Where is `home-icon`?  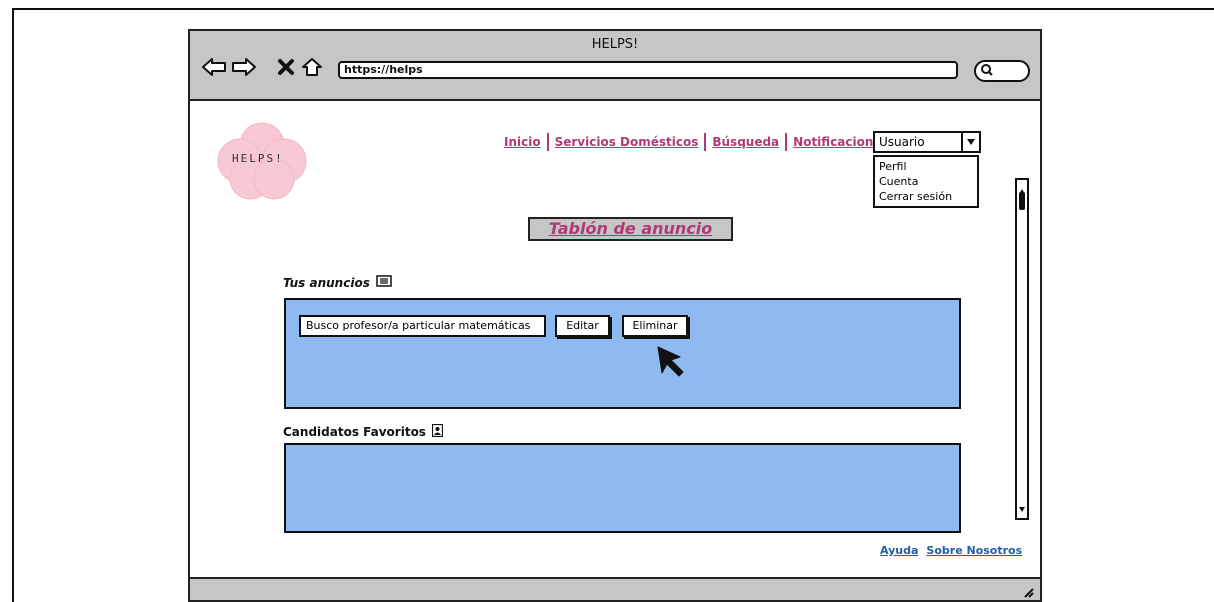
home-icon is located at coordinates (312, 67).